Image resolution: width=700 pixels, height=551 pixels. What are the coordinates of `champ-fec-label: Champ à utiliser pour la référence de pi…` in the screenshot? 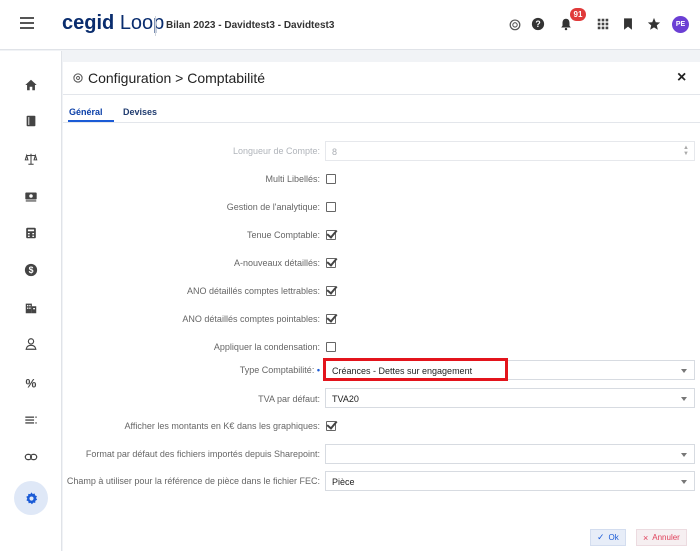 It's located at (193, 481).